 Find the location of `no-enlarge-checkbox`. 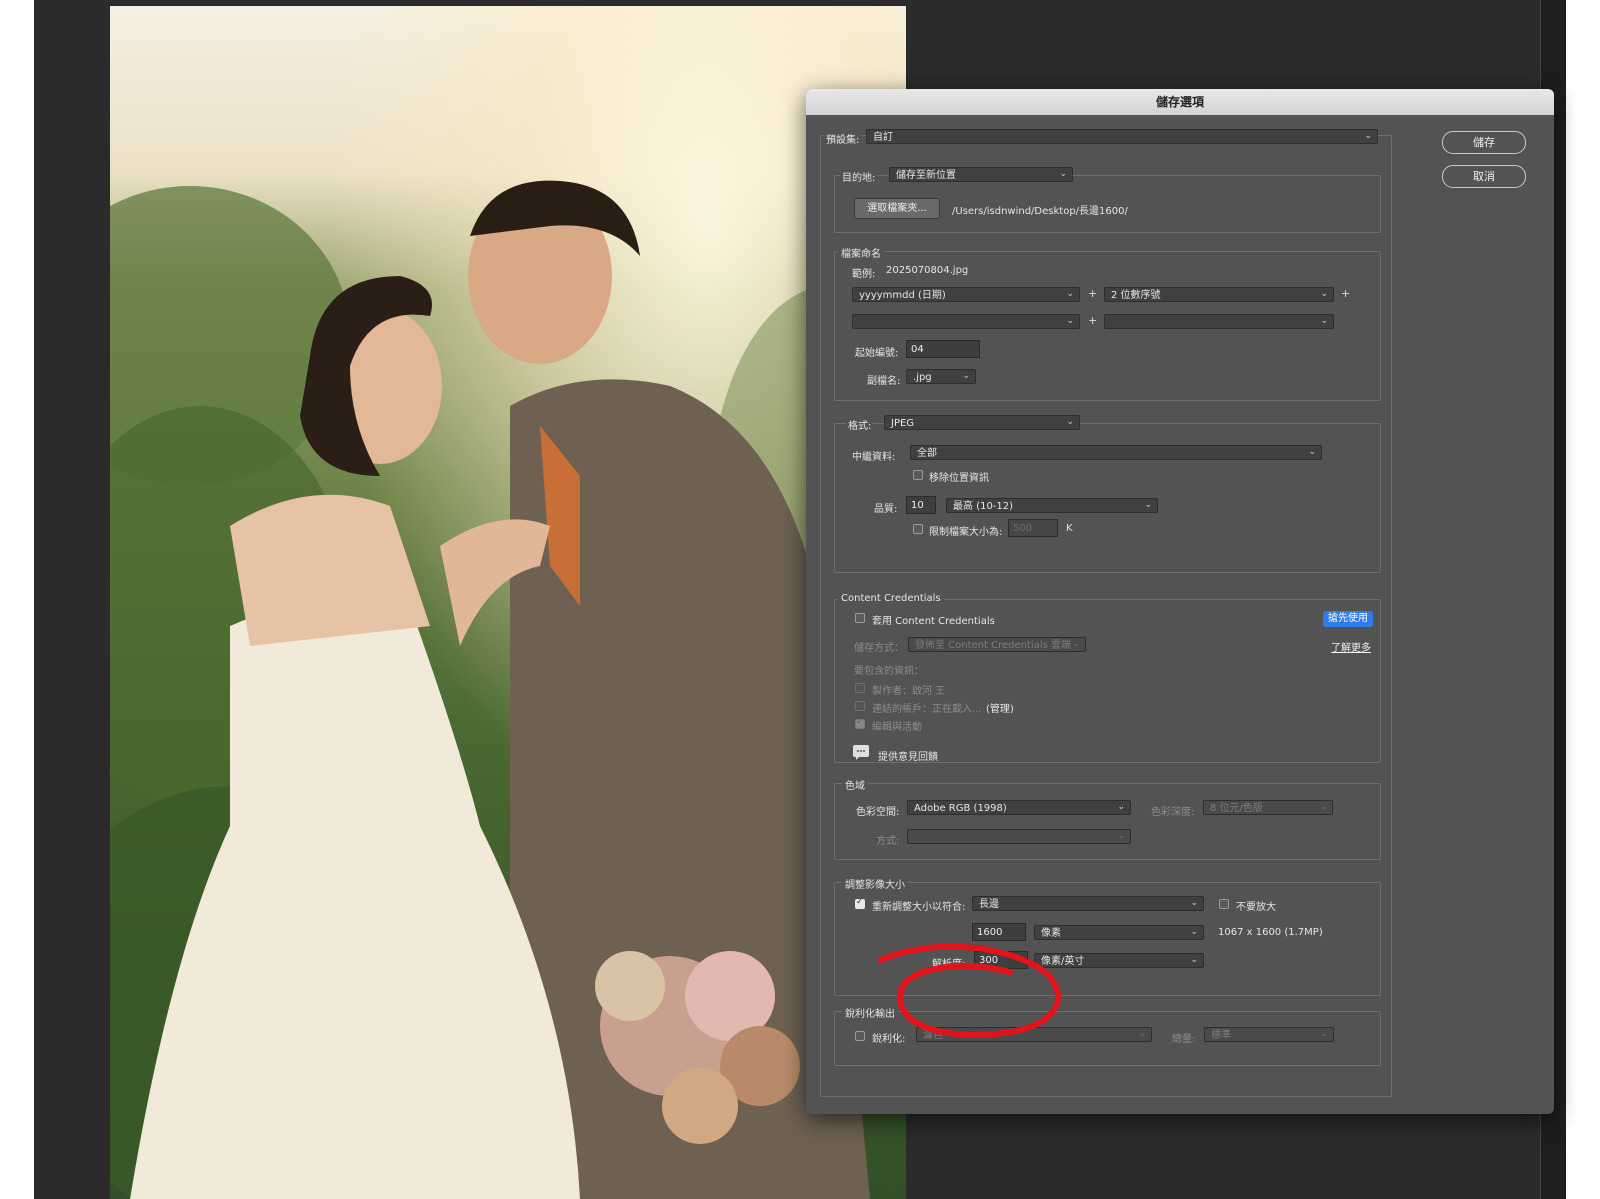

no-enlarge-checkbox is located at coordinates (1224, 904).